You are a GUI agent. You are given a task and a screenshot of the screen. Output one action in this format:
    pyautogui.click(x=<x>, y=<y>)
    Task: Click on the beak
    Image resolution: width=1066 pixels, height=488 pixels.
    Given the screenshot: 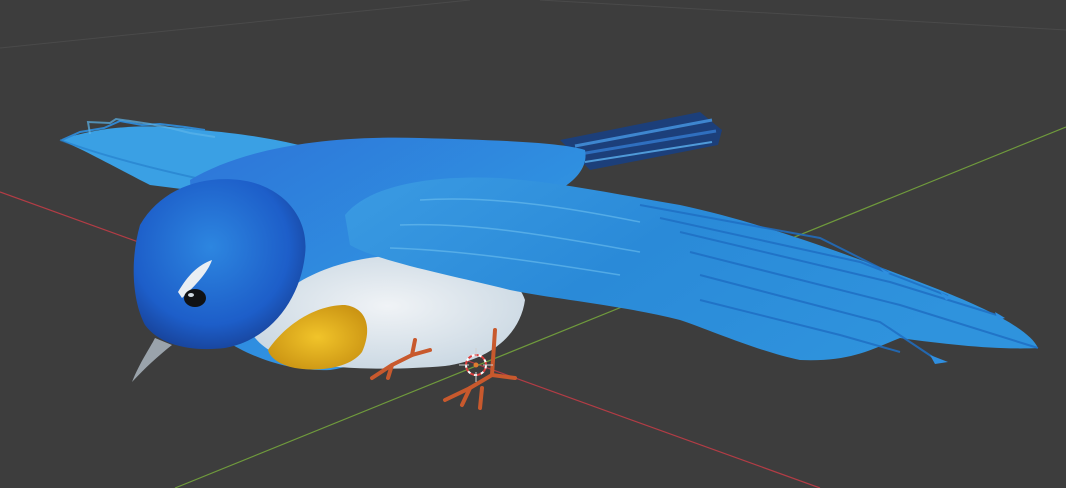 What is the action you would take?
    pyautogui.click(x=152, y=360)
    